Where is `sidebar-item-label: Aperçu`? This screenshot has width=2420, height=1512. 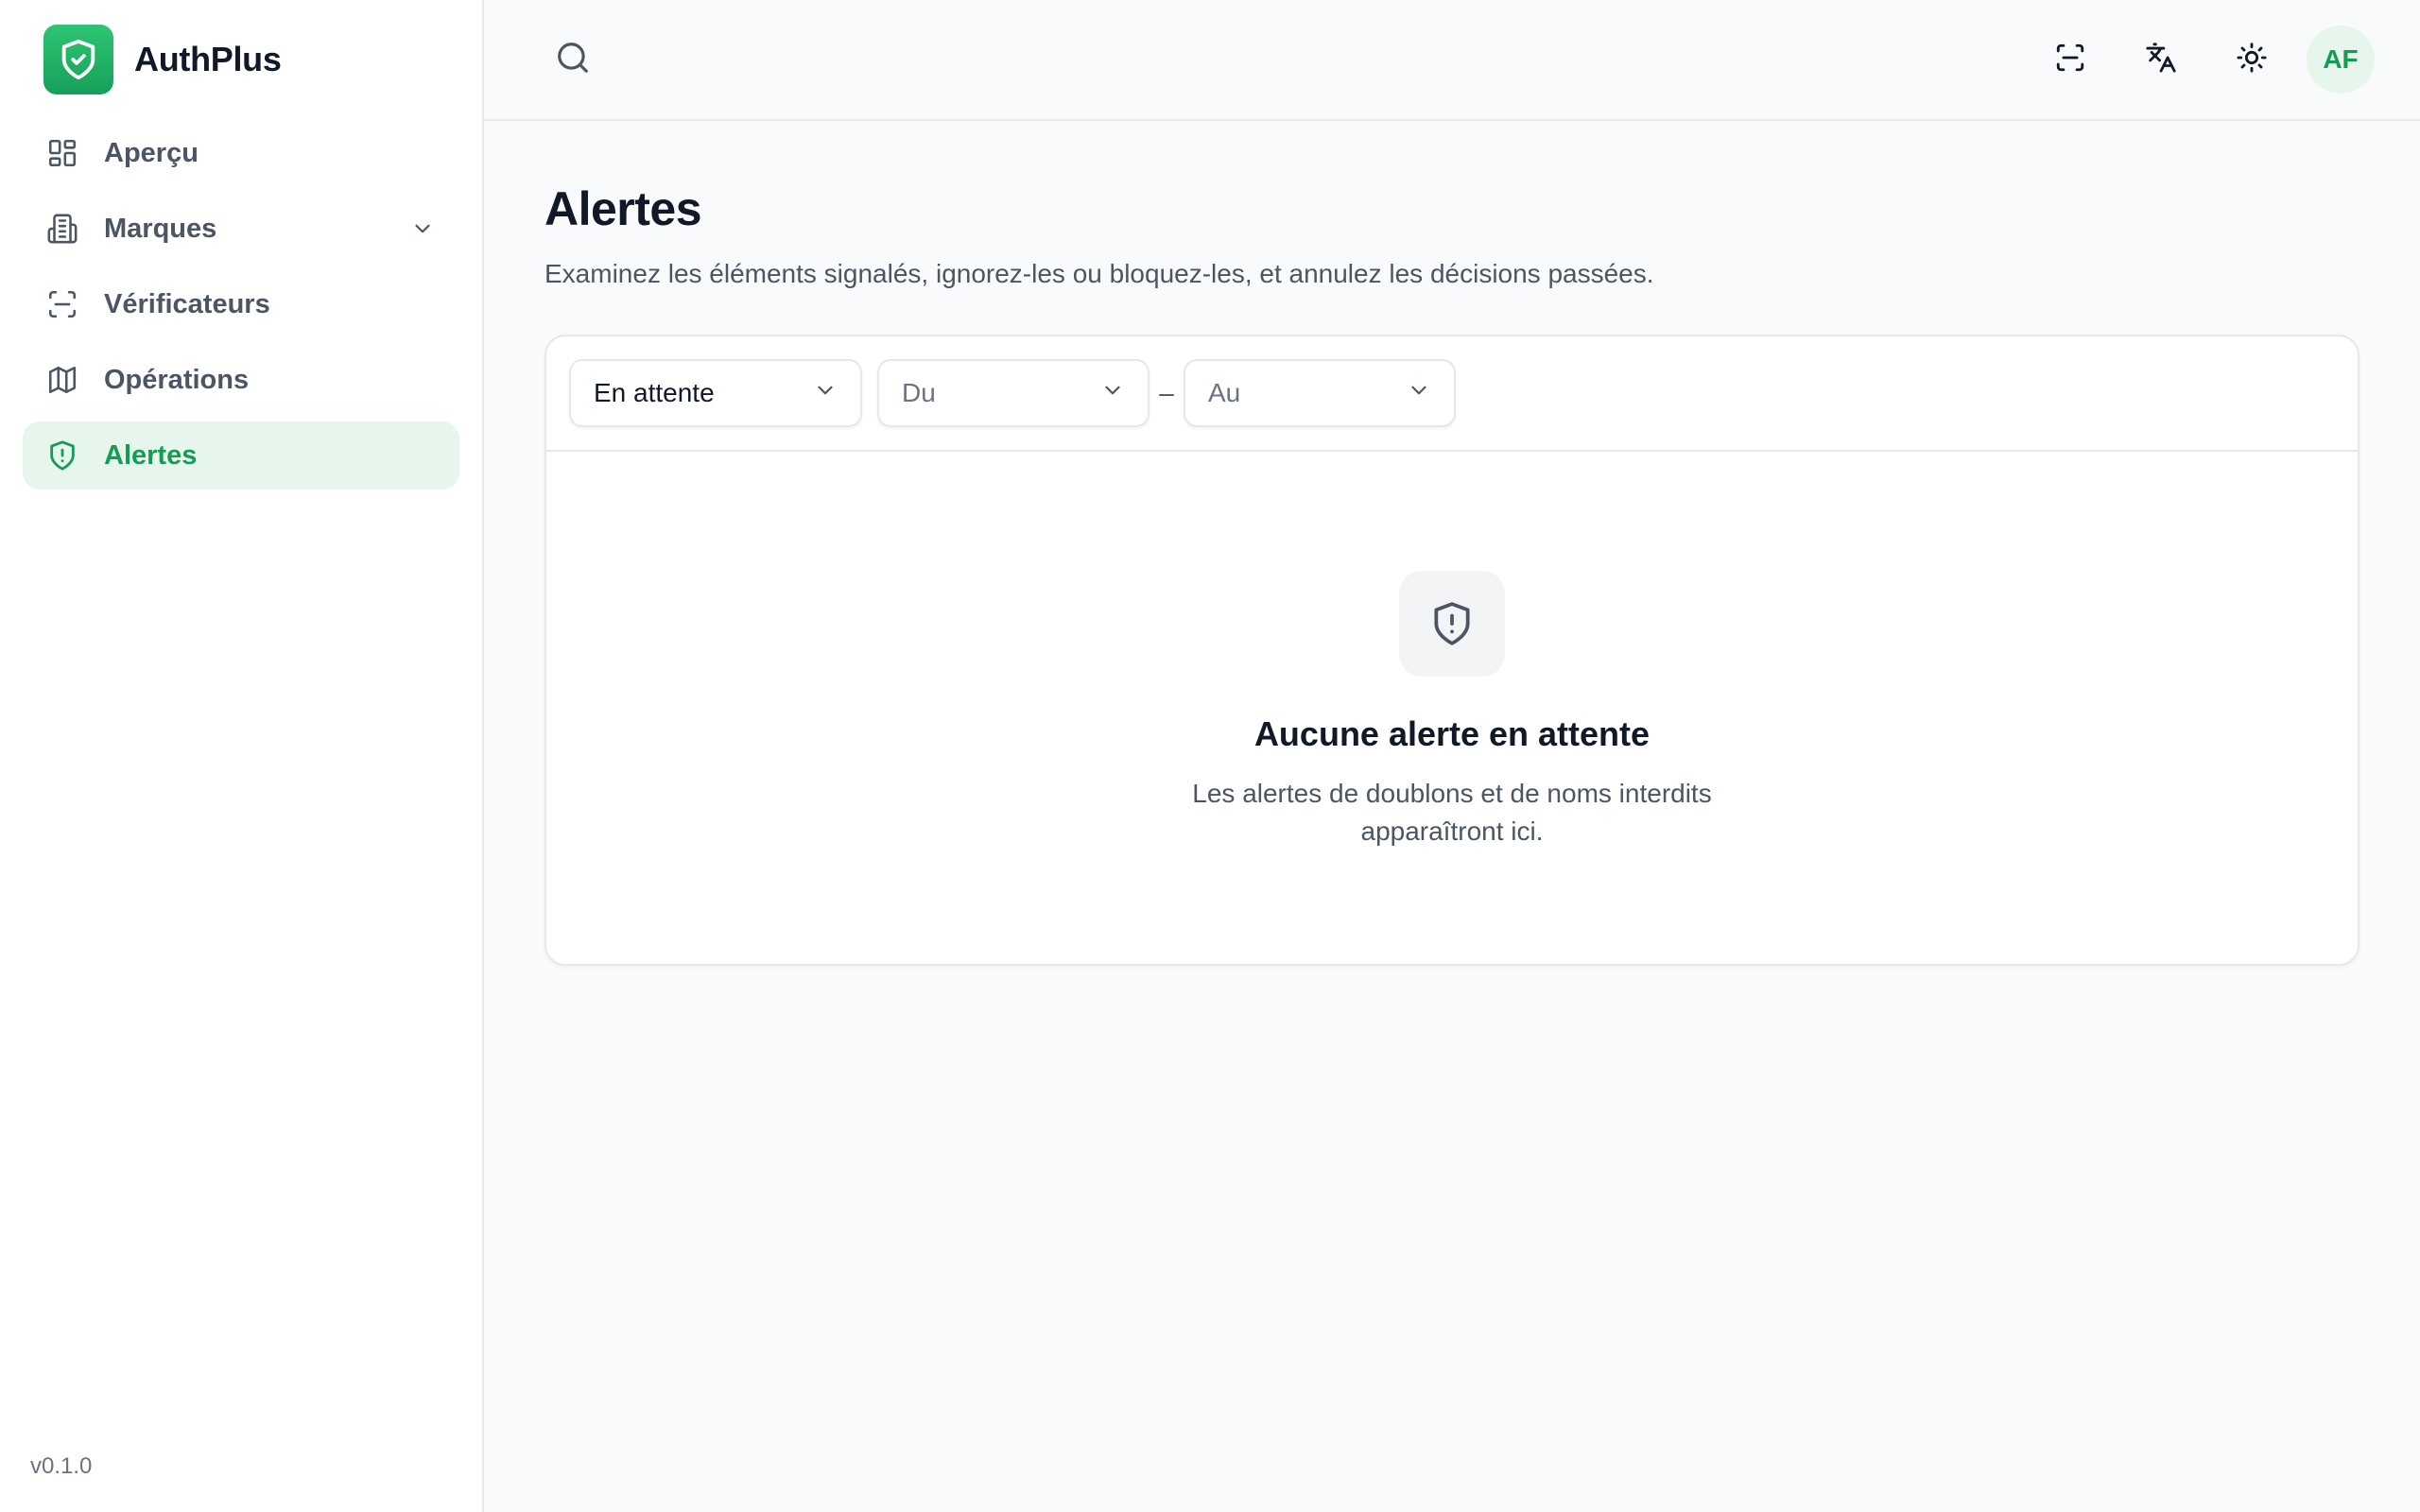
sidebar-item-label: Aperçu is located at coordinates (151, 152).